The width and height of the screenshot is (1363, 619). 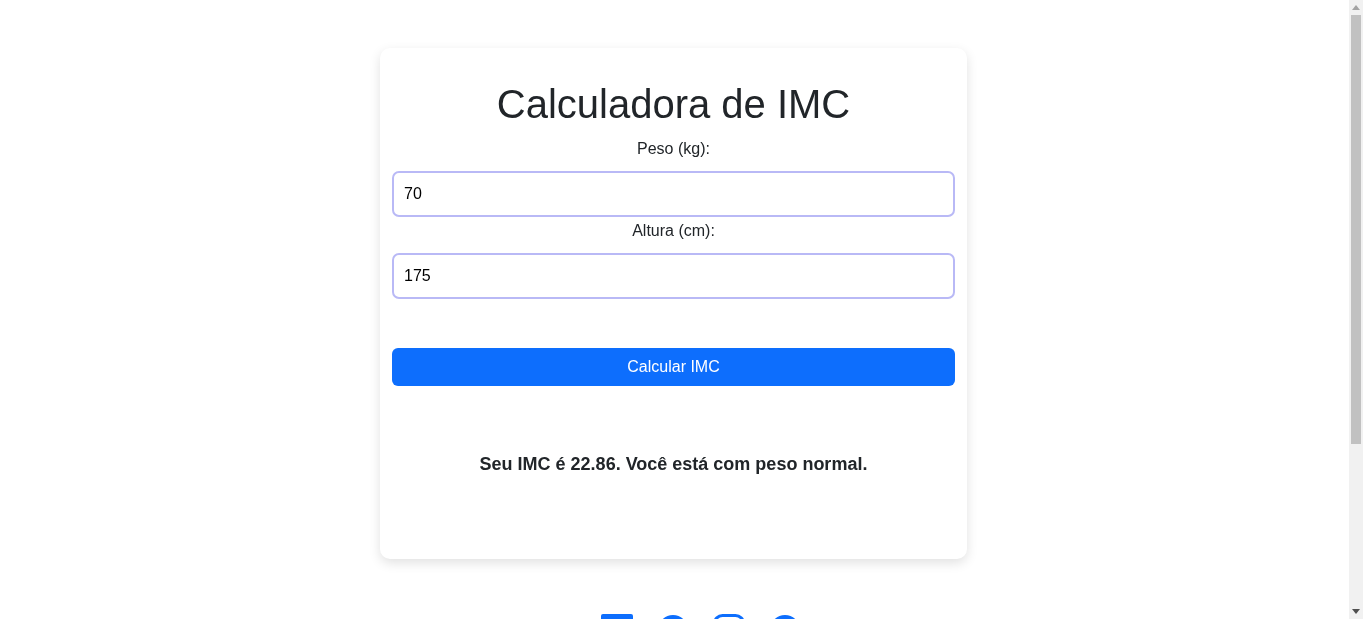 What do you see at coordinates (673, 104) in the screenshot?
I see `page-title: Calculadora de IMC` at bounding box center [673, 104].